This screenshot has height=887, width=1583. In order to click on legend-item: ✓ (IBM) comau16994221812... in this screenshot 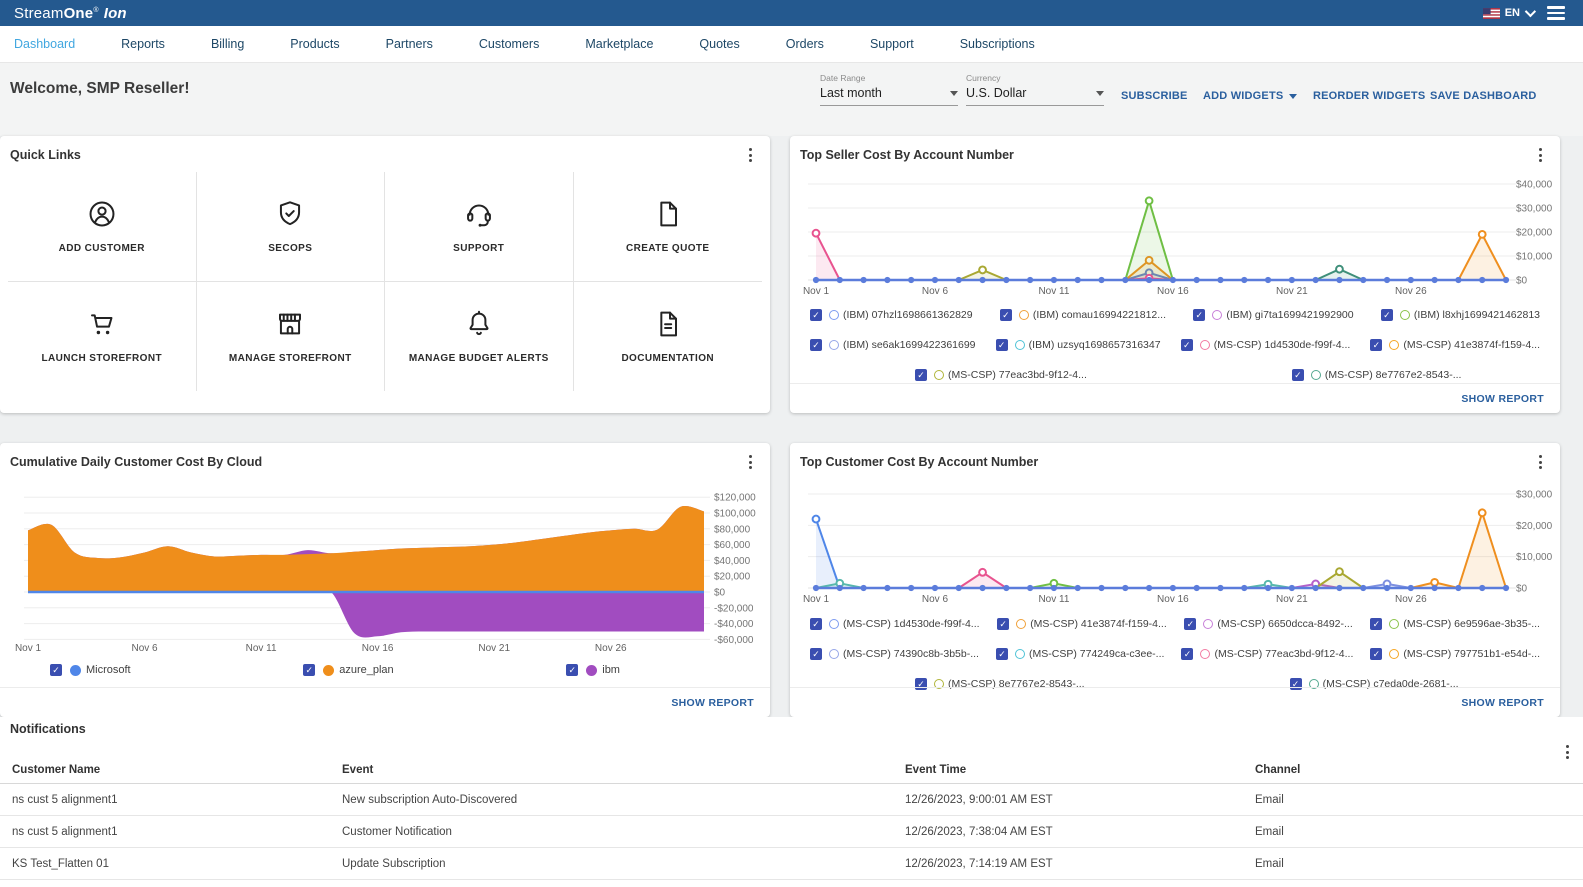, I will do `click(1082, 315)`.